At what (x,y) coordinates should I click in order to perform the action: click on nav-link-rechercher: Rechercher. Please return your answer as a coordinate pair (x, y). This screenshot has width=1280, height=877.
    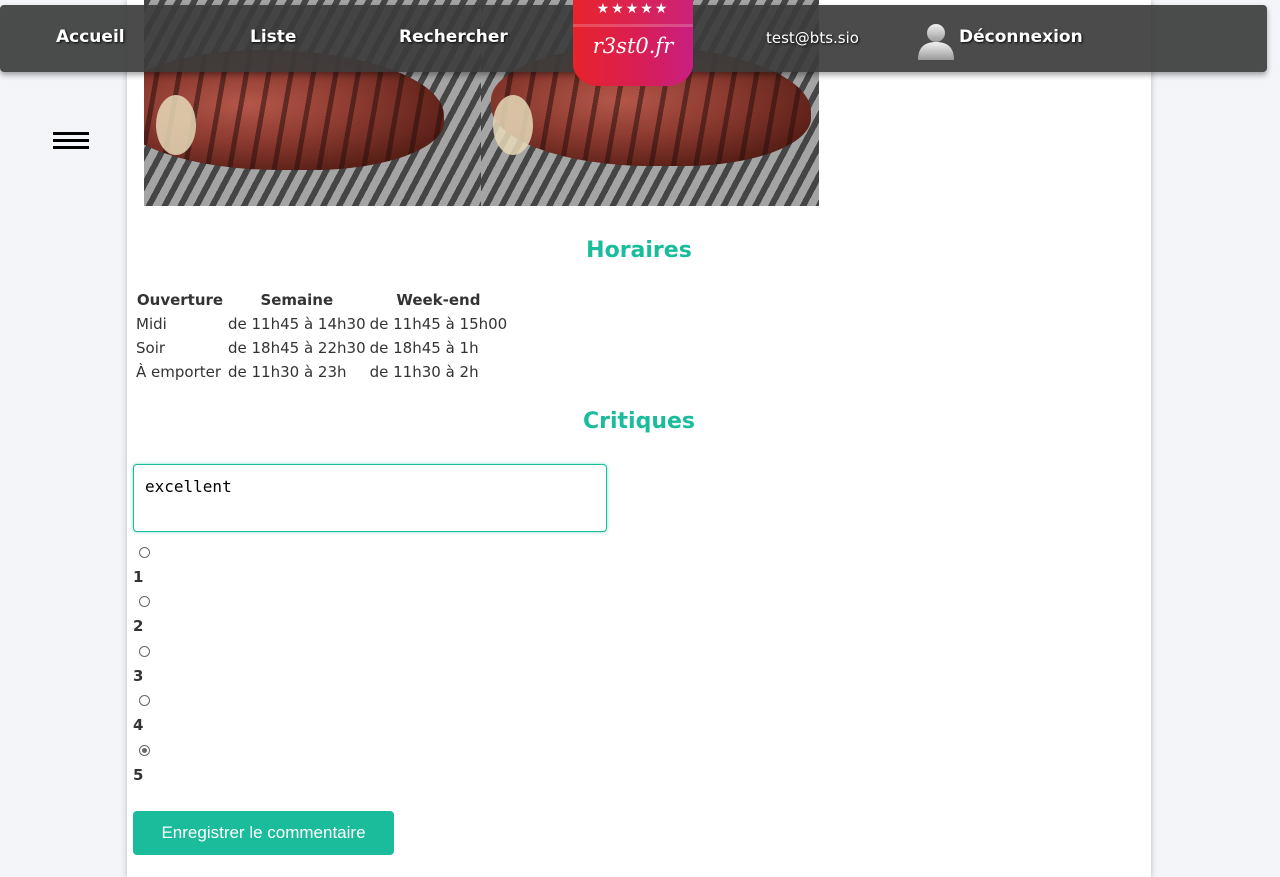
    Looking at the image, I should click on (453, 37).